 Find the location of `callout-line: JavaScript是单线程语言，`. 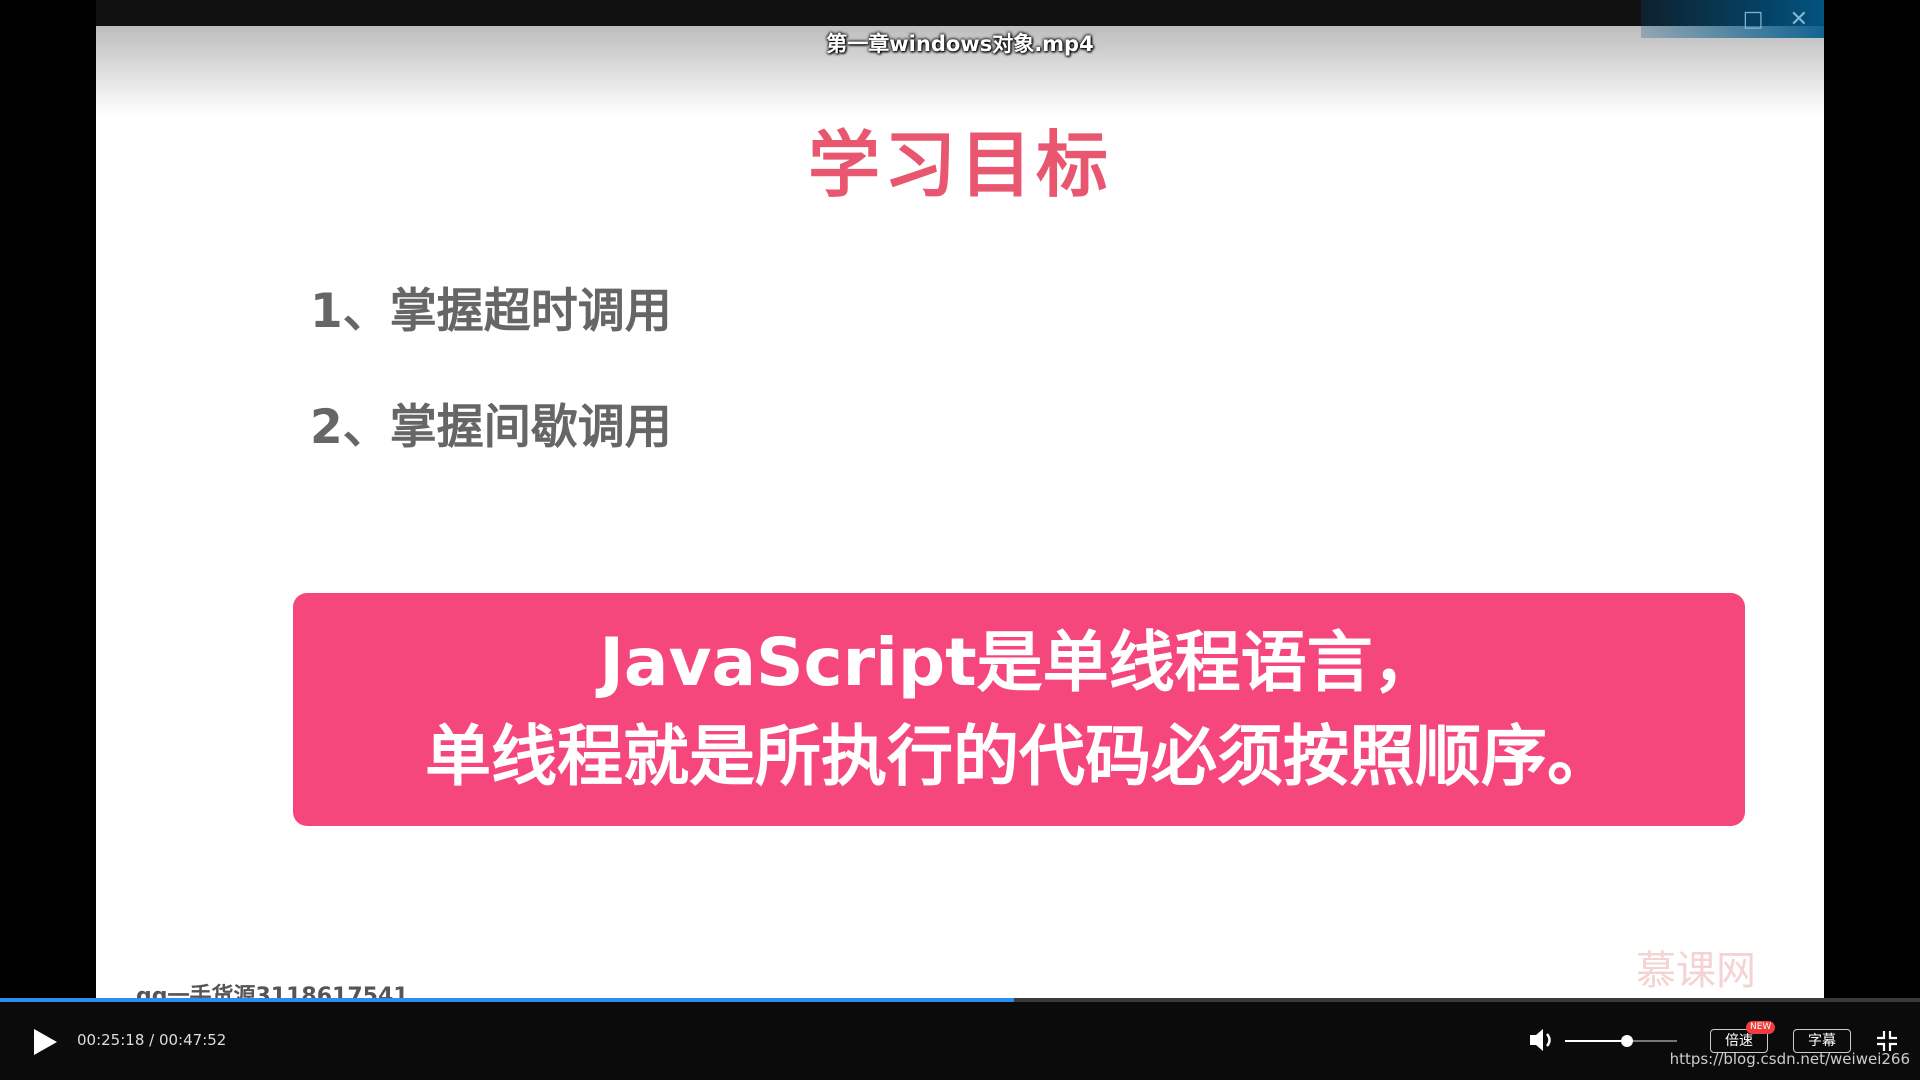

callout-line: JavaScript是单线程语言， is located at coordinates (1019, 662).